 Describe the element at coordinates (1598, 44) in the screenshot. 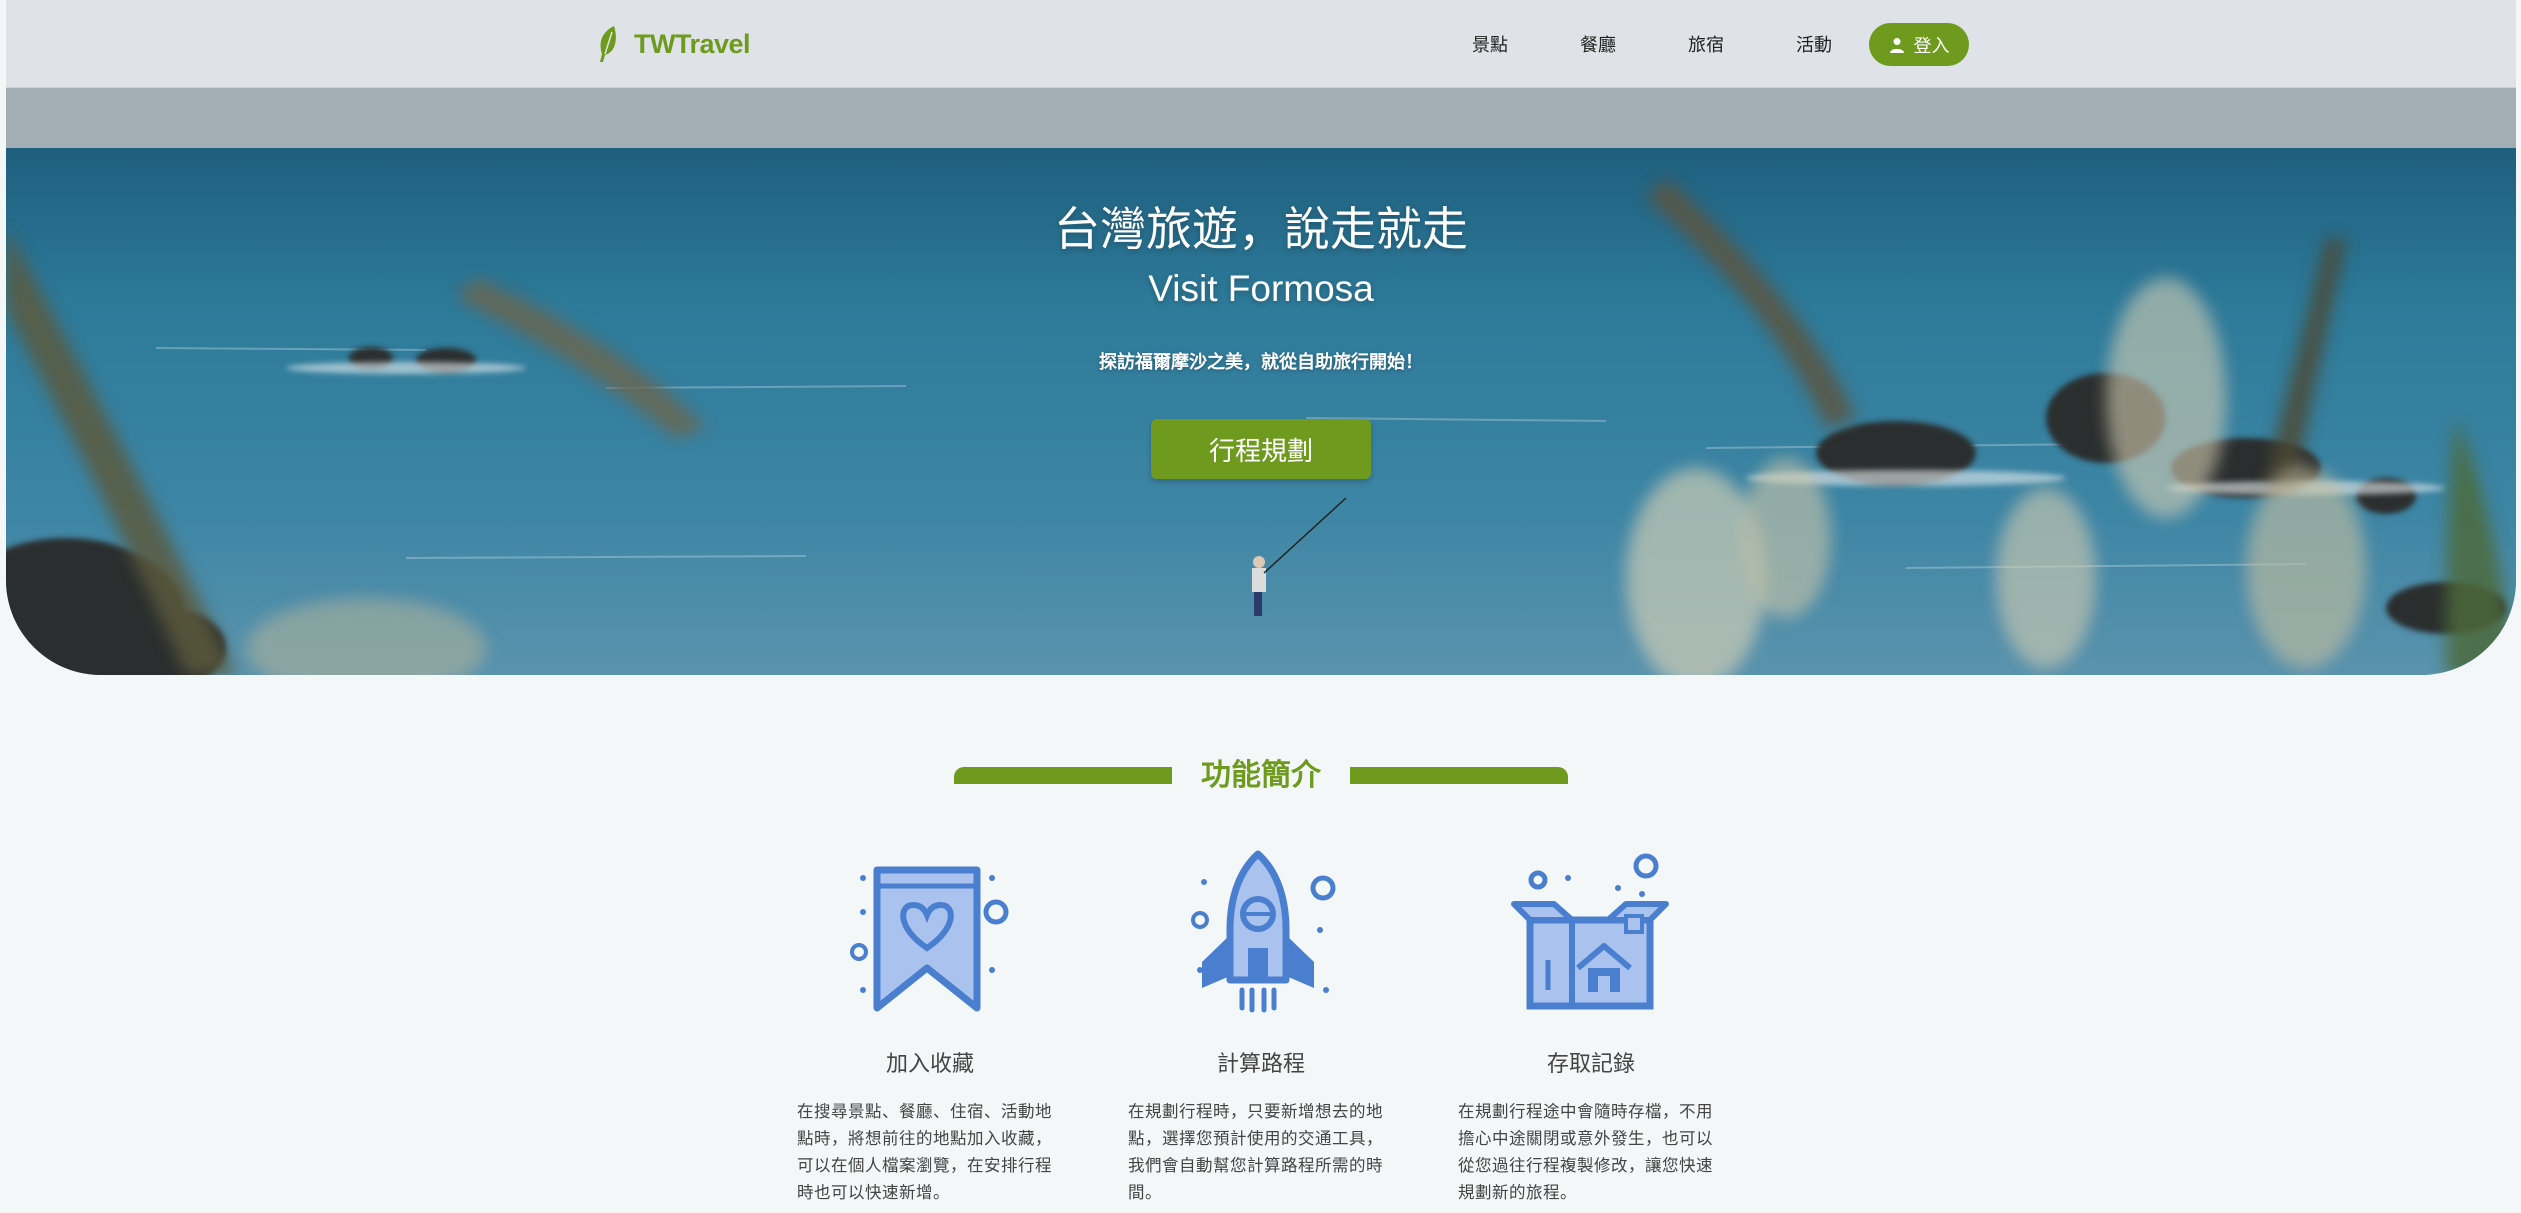

I see `nav-link-restaurants: 餐廳` at that location.